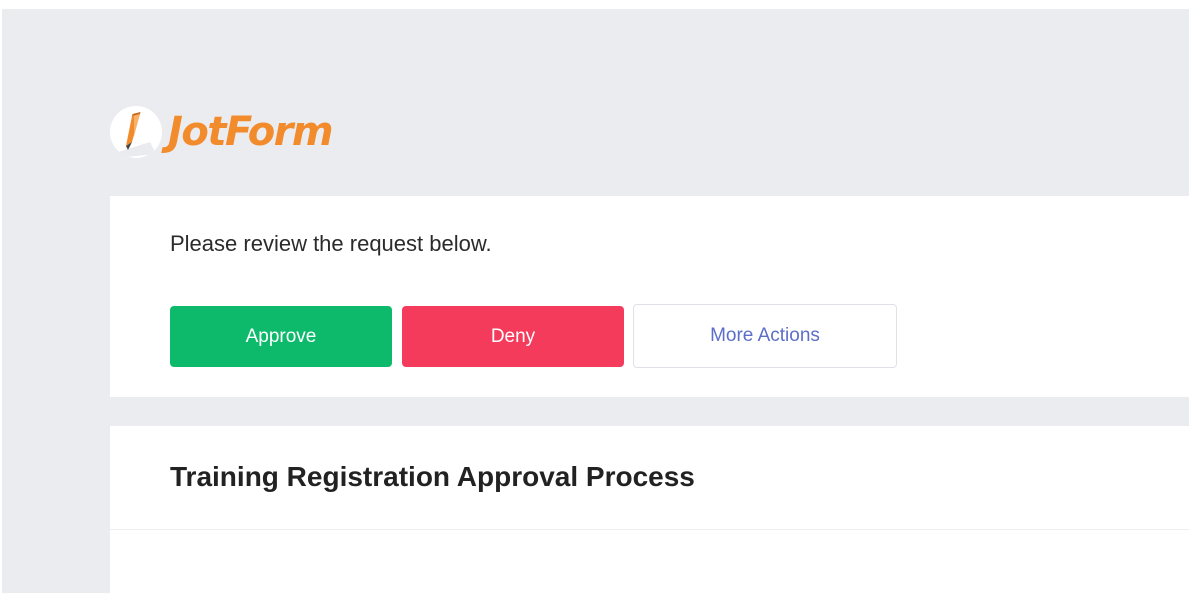 This screenshot has height=593, width=1189. Describe the element at coordinates (432, 476) in the screenshot. I see `form-title: Training Registration Approval Process` at that location.